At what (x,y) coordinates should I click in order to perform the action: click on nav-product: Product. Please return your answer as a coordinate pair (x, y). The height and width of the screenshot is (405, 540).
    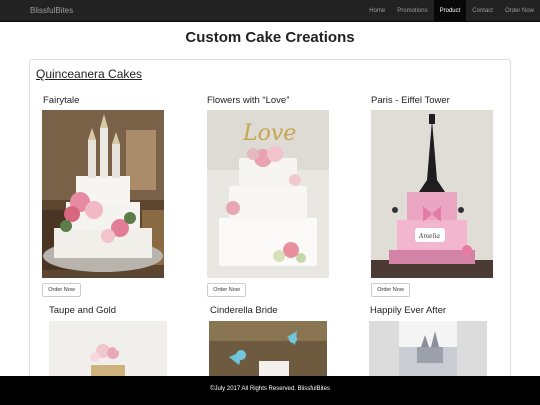
    Looking at the image, I should click on (450, 11).